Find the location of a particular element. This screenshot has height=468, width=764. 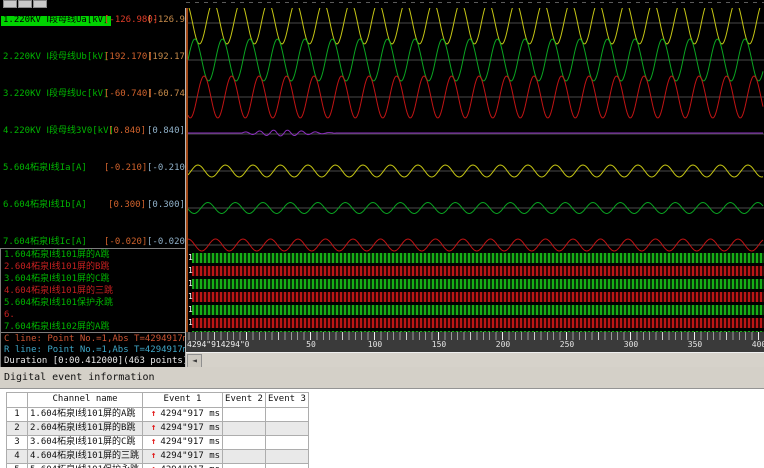

c-cursor-value: [0.300] is located at coordinates (127, 205).